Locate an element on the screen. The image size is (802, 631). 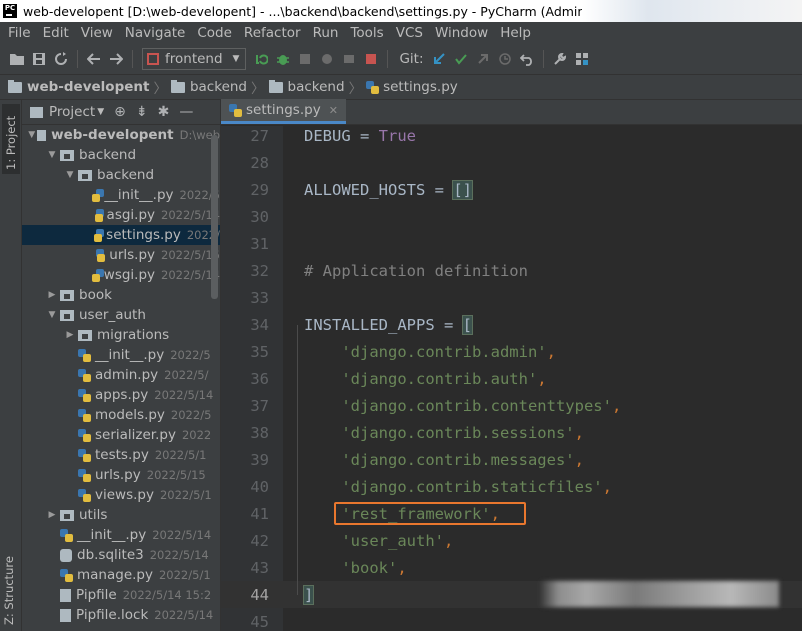
tree-item: settings.py 2022/ is located at coordinates (121, 235).